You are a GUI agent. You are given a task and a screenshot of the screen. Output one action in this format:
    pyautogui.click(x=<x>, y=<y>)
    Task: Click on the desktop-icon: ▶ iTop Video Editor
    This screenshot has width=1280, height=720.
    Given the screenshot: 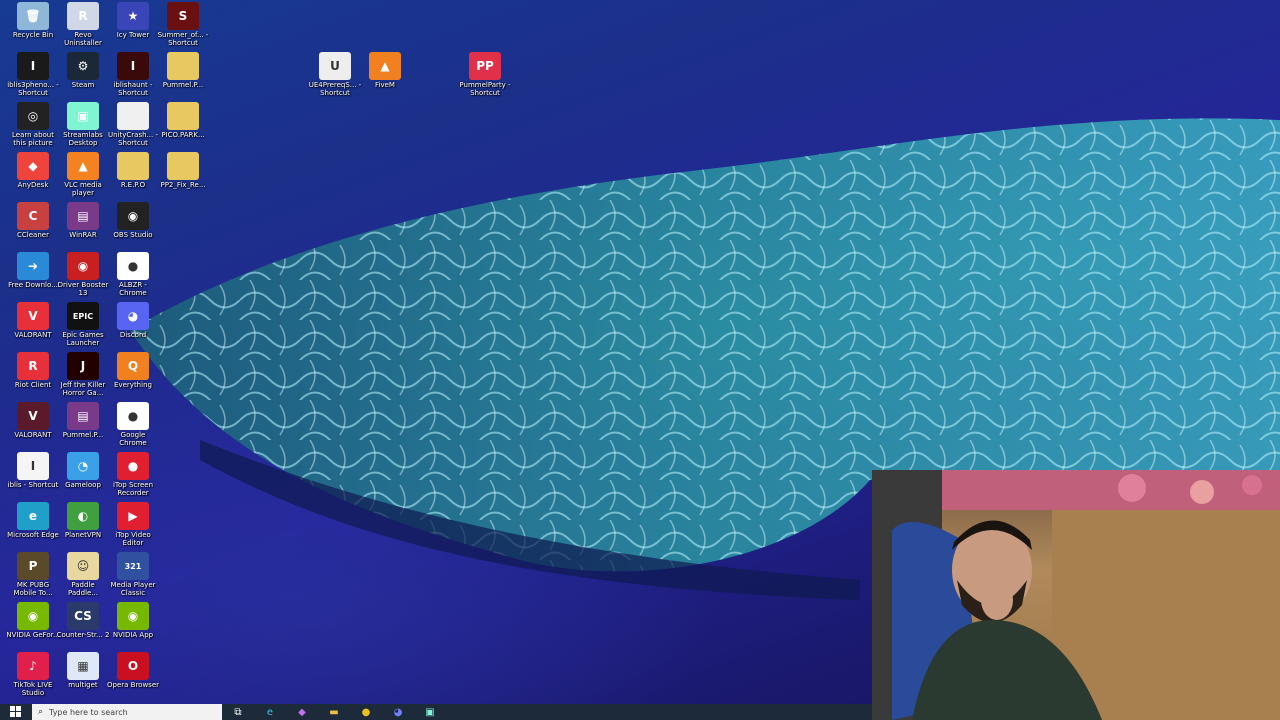 What is the action you would take?
    pyautogui.click(x=133, y=524)
    